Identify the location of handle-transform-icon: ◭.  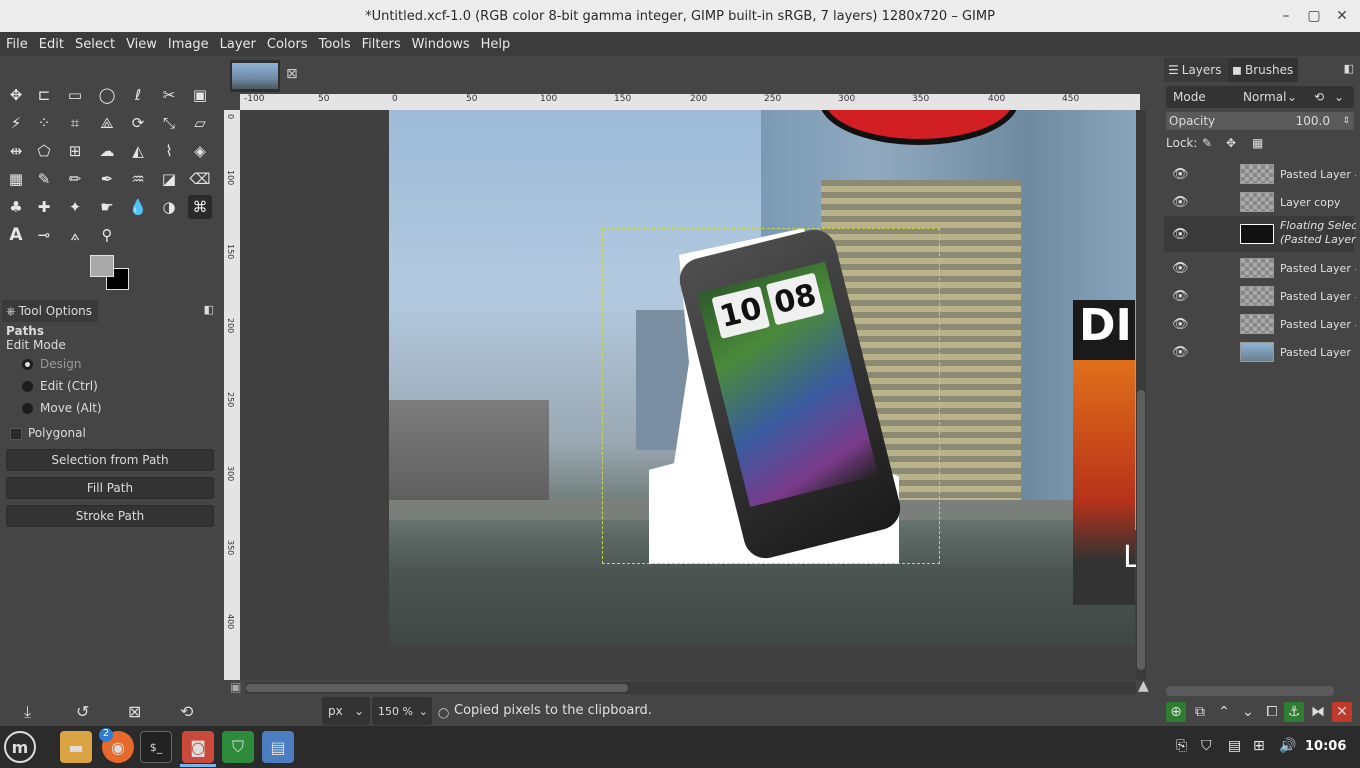
(138, 151).